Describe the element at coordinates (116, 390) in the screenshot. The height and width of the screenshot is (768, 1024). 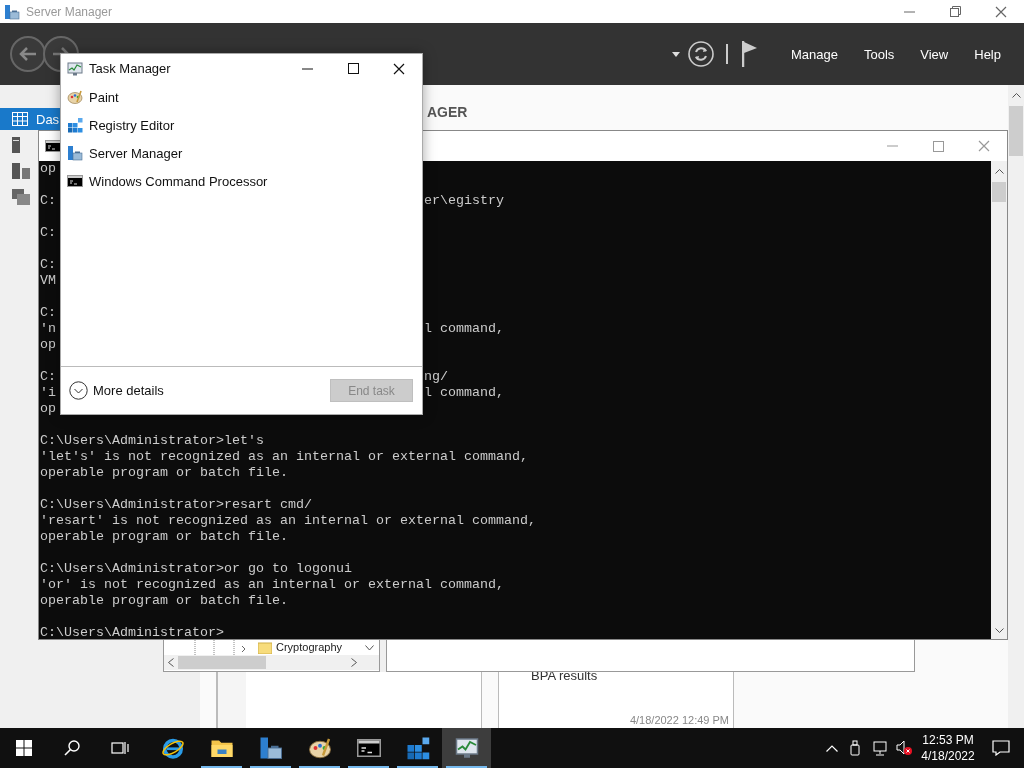
I see `more-details-button: More details` at that location.